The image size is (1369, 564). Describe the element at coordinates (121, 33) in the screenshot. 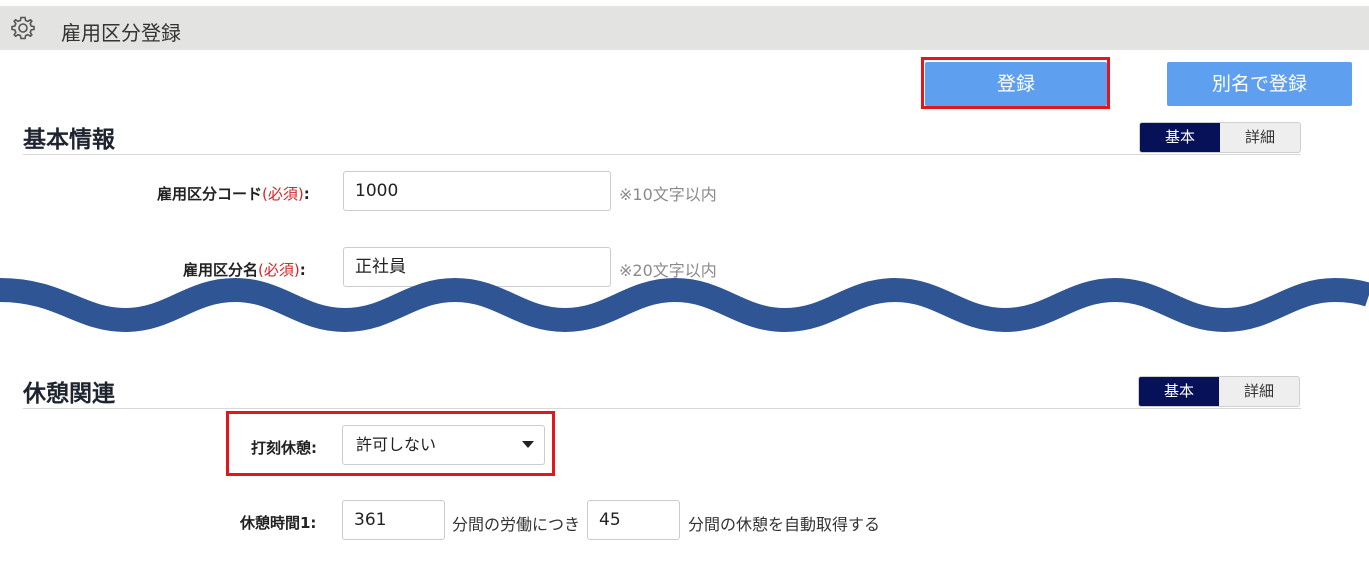

I see `page-title: 雇用区分登録` at that location.